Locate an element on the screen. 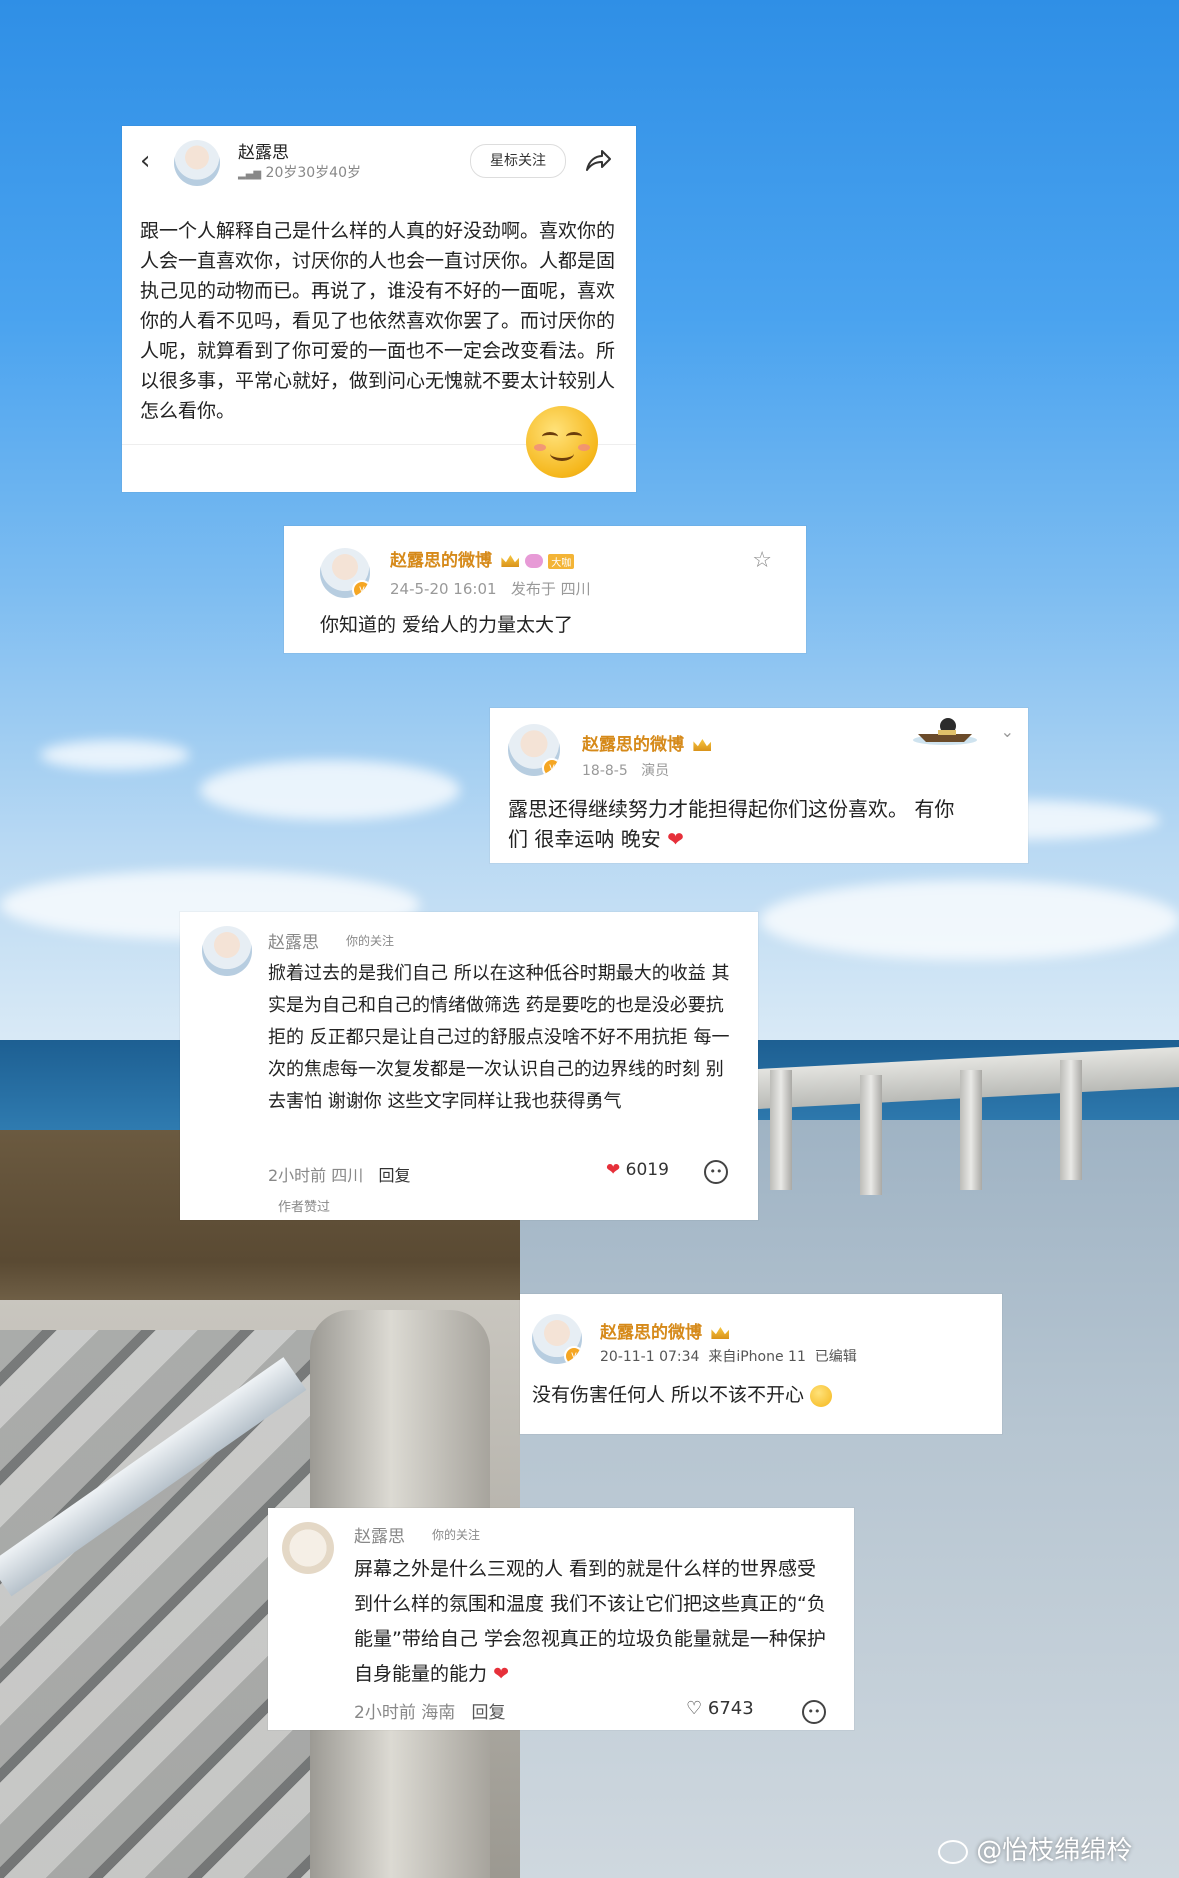 The height and width of the screenshot is (1878, 1179). comment-meta: 2小时前 四川 回复 is located at coordinates (339, 1174).